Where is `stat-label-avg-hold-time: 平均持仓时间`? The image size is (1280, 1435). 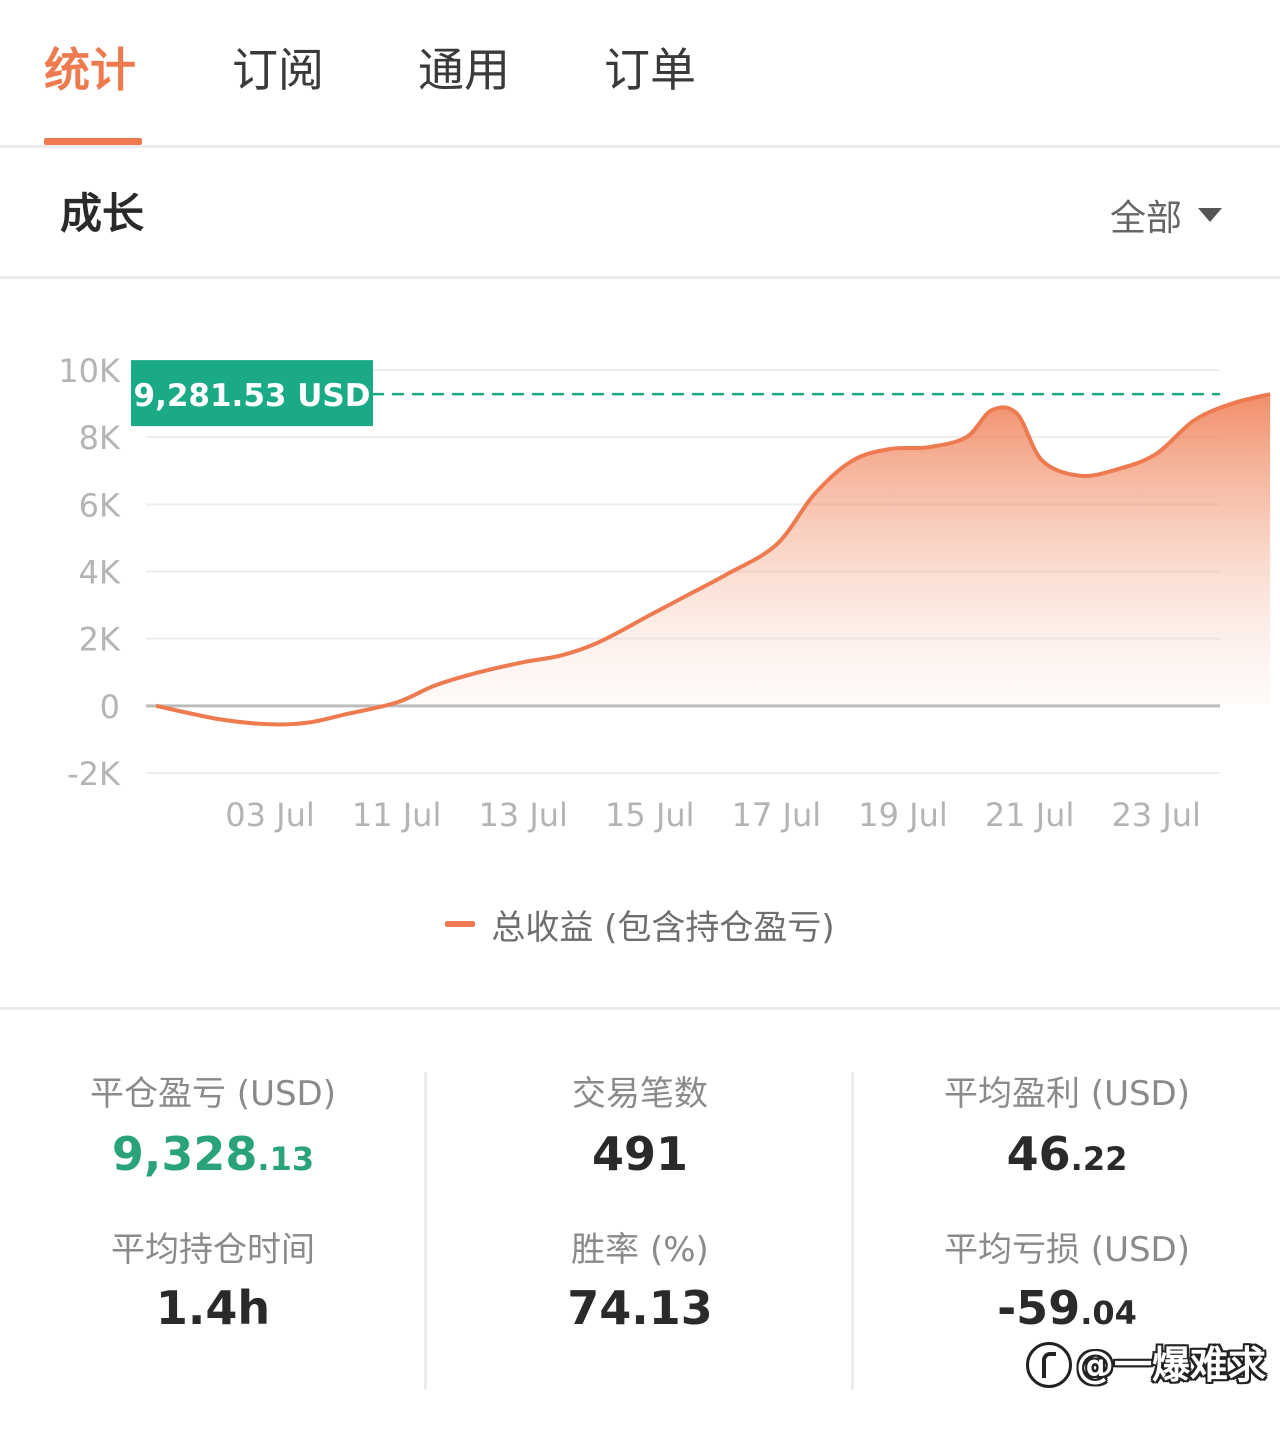
stat-label-avg-hold-time: 平均持仓时间 is located at coordinates (213, 1250).